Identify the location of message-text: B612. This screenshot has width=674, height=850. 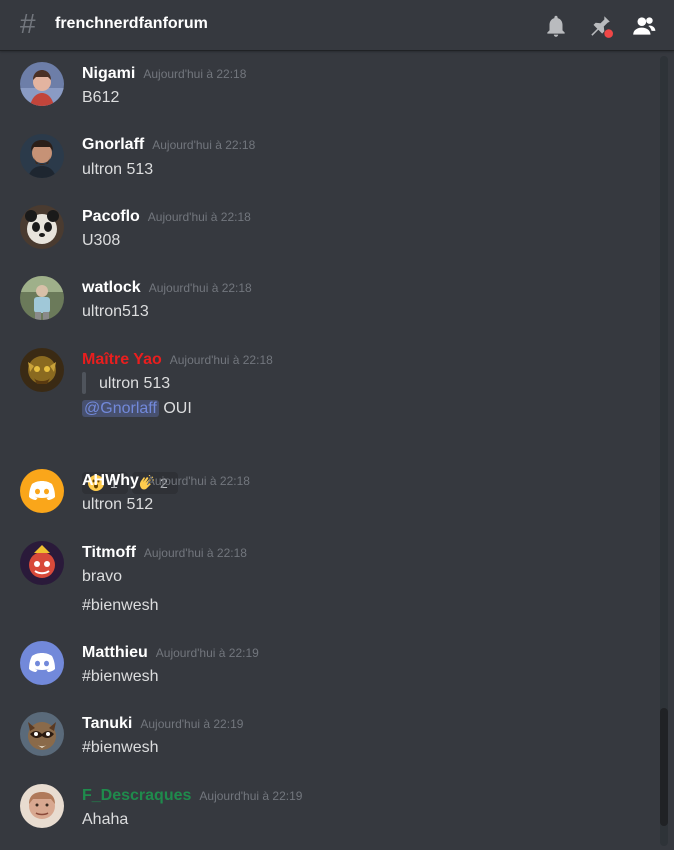
(101, 97).